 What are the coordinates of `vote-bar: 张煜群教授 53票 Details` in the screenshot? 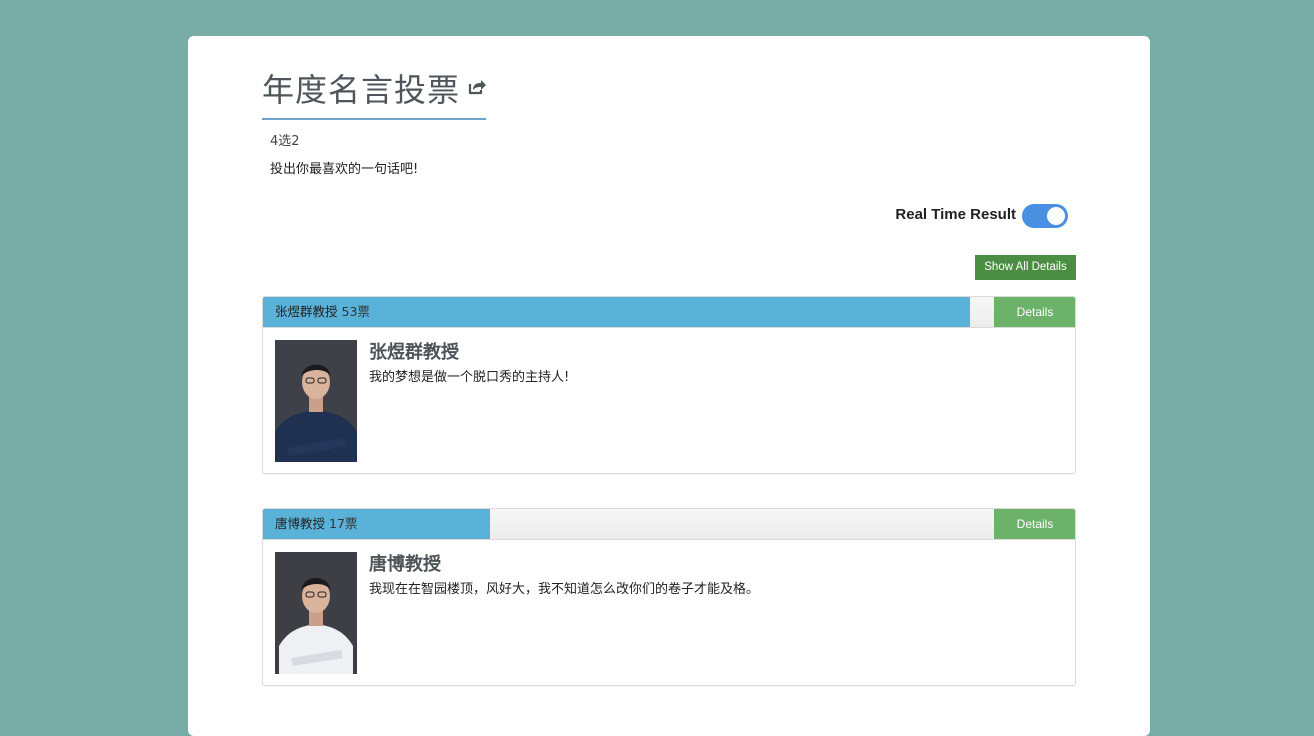 It's located at (669, 312).